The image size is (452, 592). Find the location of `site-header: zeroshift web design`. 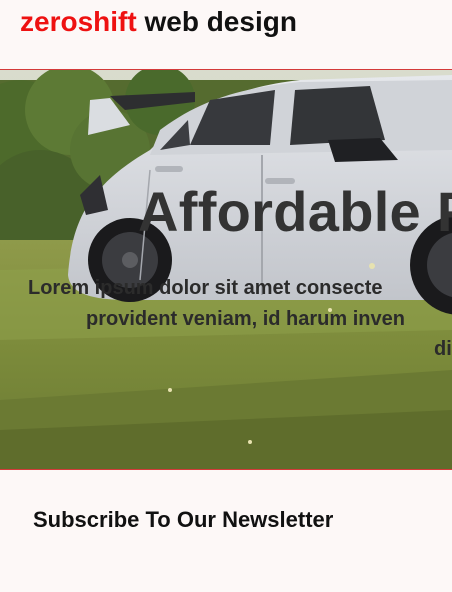

site-header: zeroshift web design is located at coordinates (226, 35).